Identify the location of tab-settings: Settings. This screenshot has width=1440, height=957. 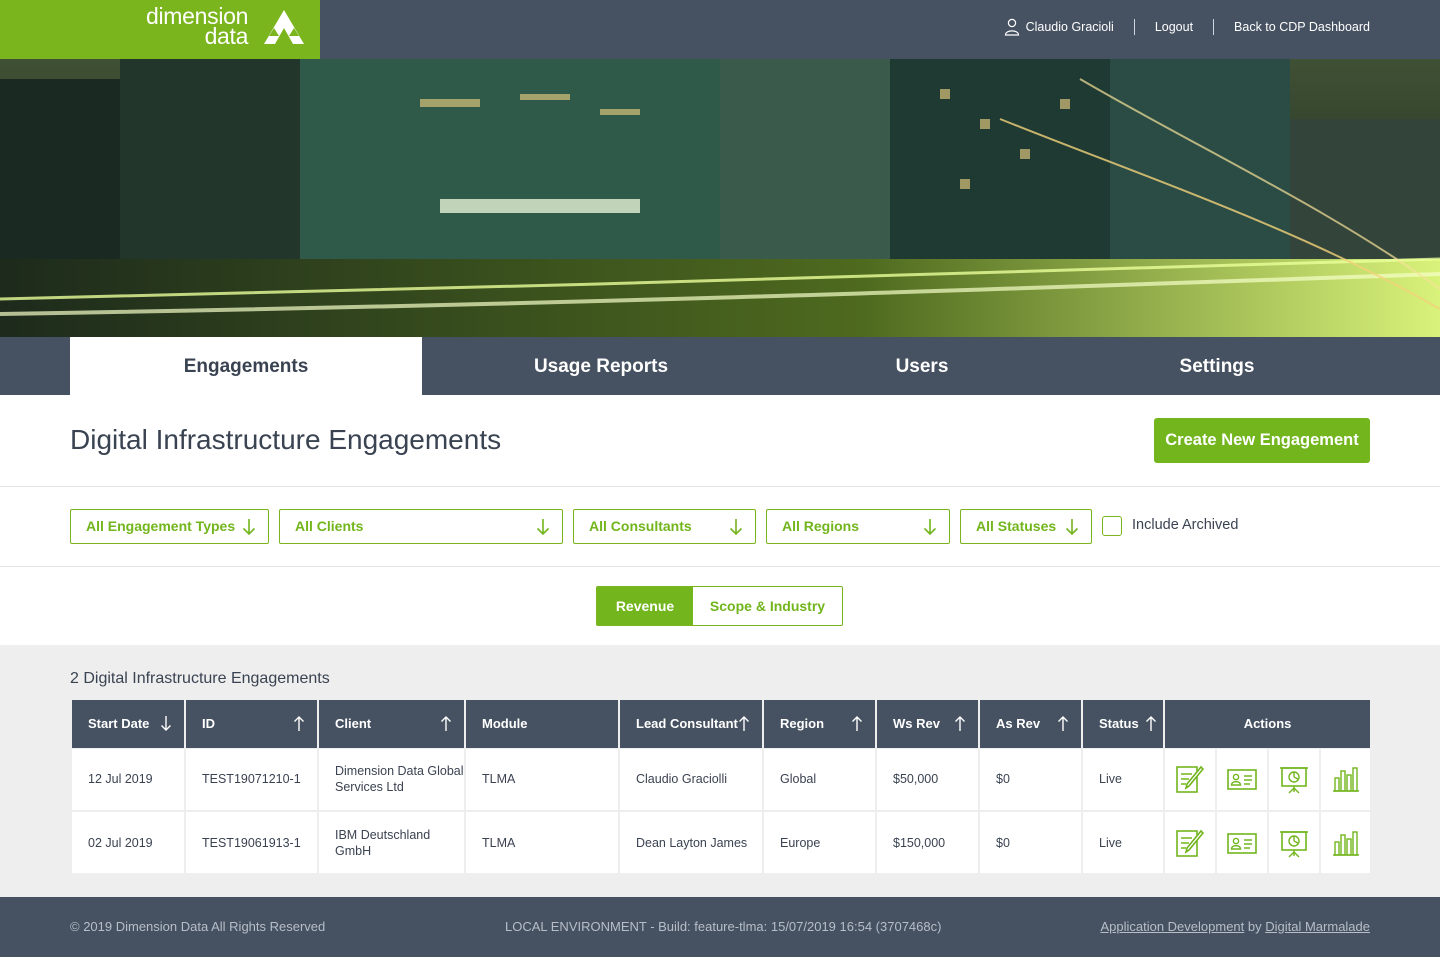
(1217, 366).